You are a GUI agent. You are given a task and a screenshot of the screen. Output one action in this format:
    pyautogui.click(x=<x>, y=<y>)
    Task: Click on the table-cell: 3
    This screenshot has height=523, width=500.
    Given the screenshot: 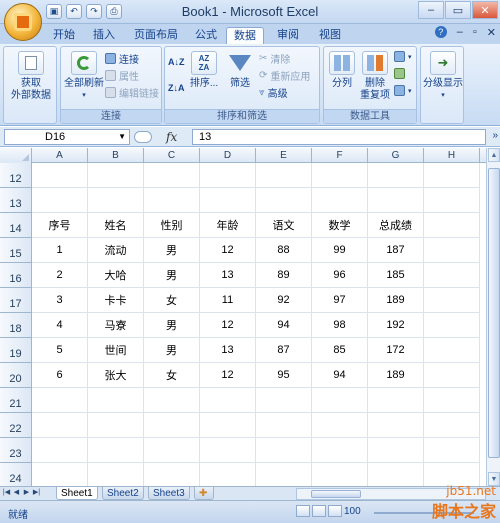 What is the action you would take?
    pyautogui.click(x=60, y=300)
    